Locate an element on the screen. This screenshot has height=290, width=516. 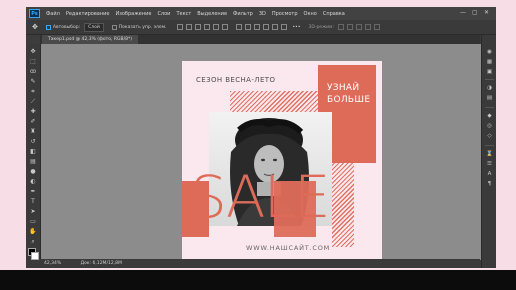
distribute-2-icon is located at coordinates (247, 27).